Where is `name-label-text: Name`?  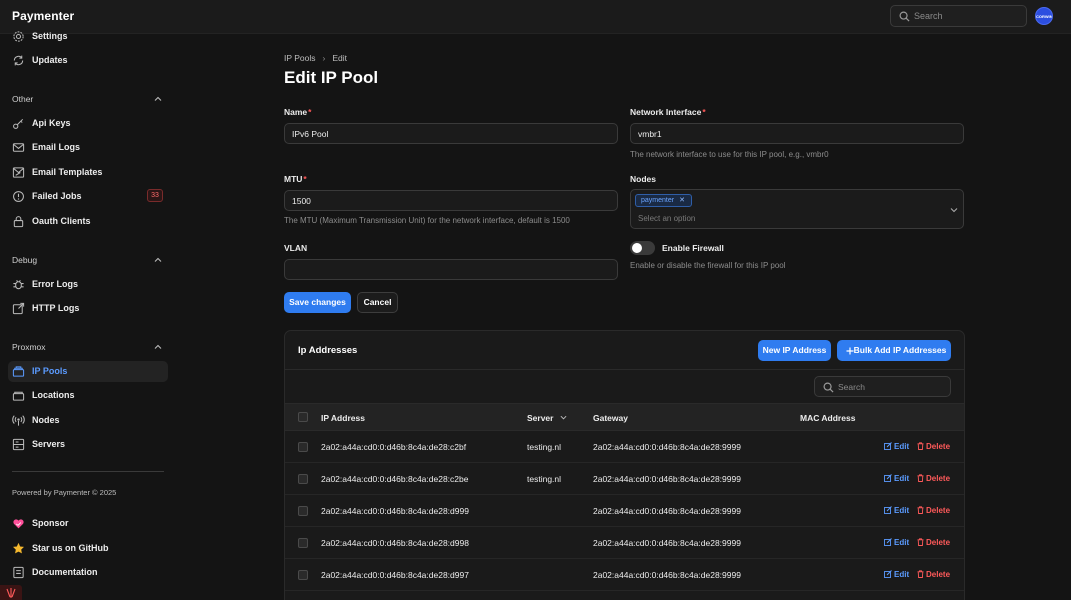 name-label-text: Name is located at coordinates (296, 112).